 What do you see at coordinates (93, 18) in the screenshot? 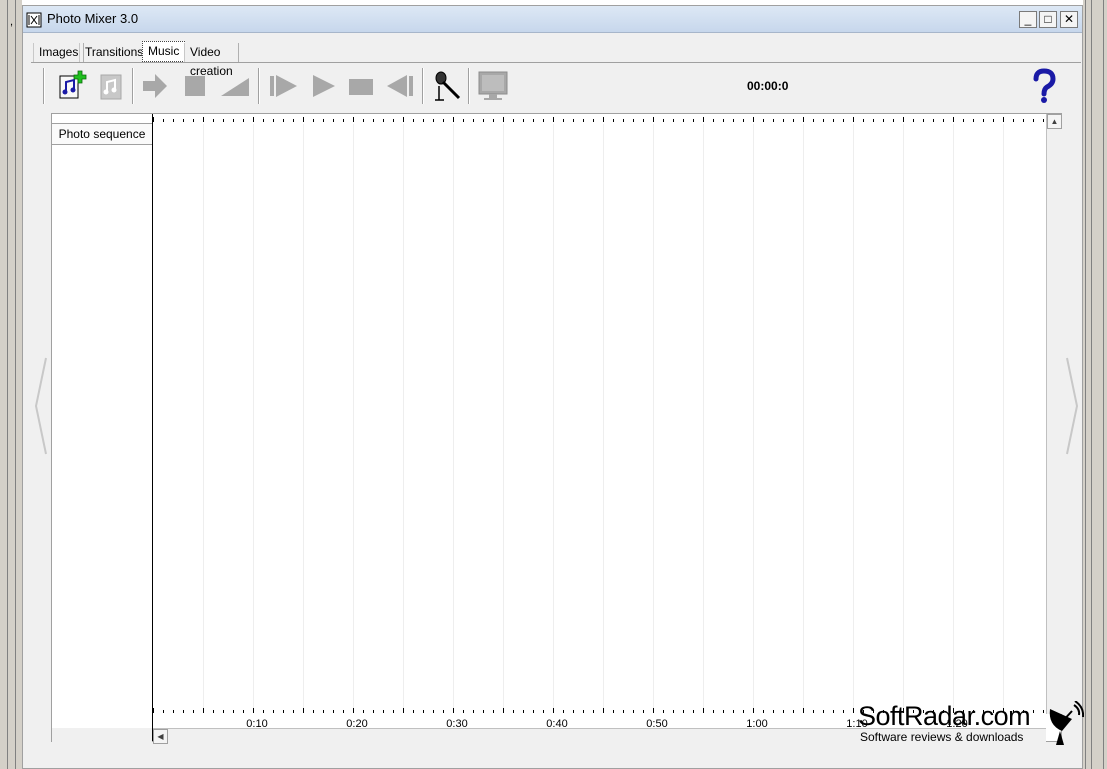
I see `window-title: Photo Mixer 3.0` at bounding box center [93, 18].